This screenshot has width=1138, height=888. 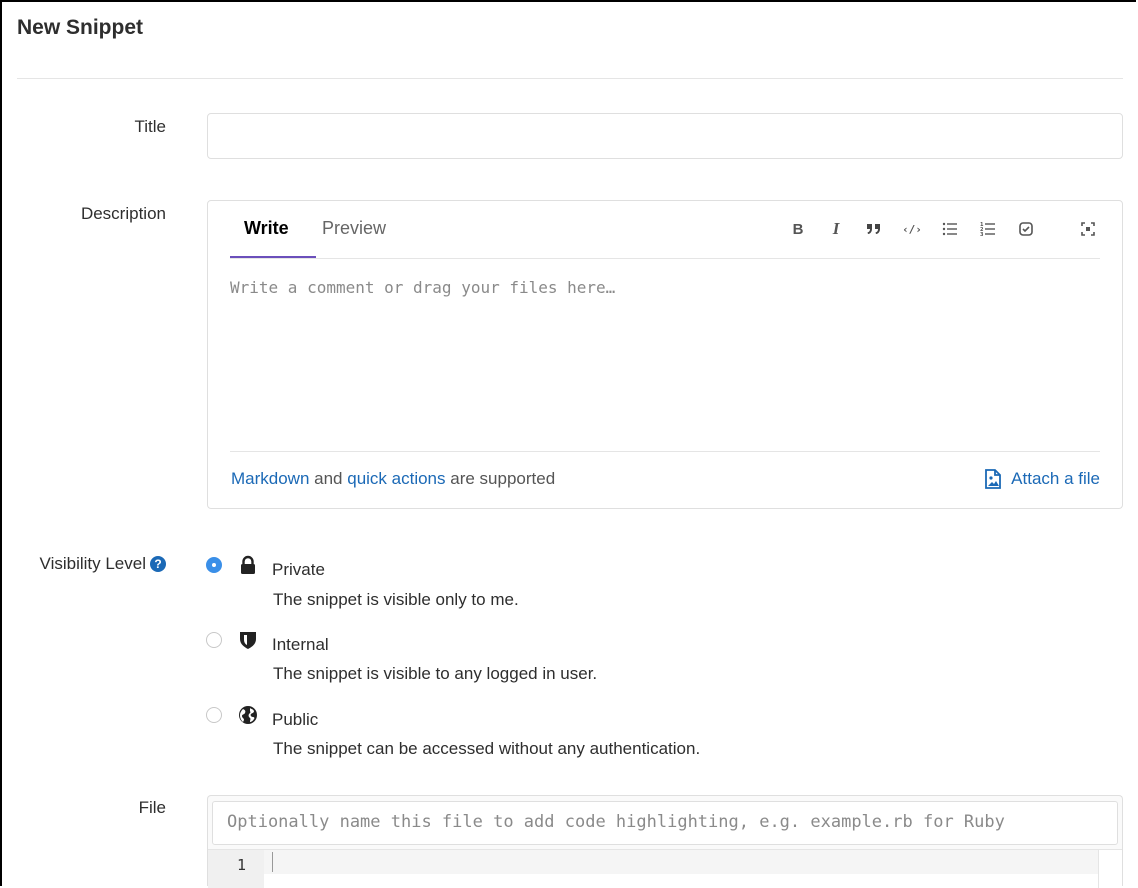 What do you see at coordinates (270, 478) in the screenshot?
I see `markdown-link: Markdown` at bounding box center [270, 478].